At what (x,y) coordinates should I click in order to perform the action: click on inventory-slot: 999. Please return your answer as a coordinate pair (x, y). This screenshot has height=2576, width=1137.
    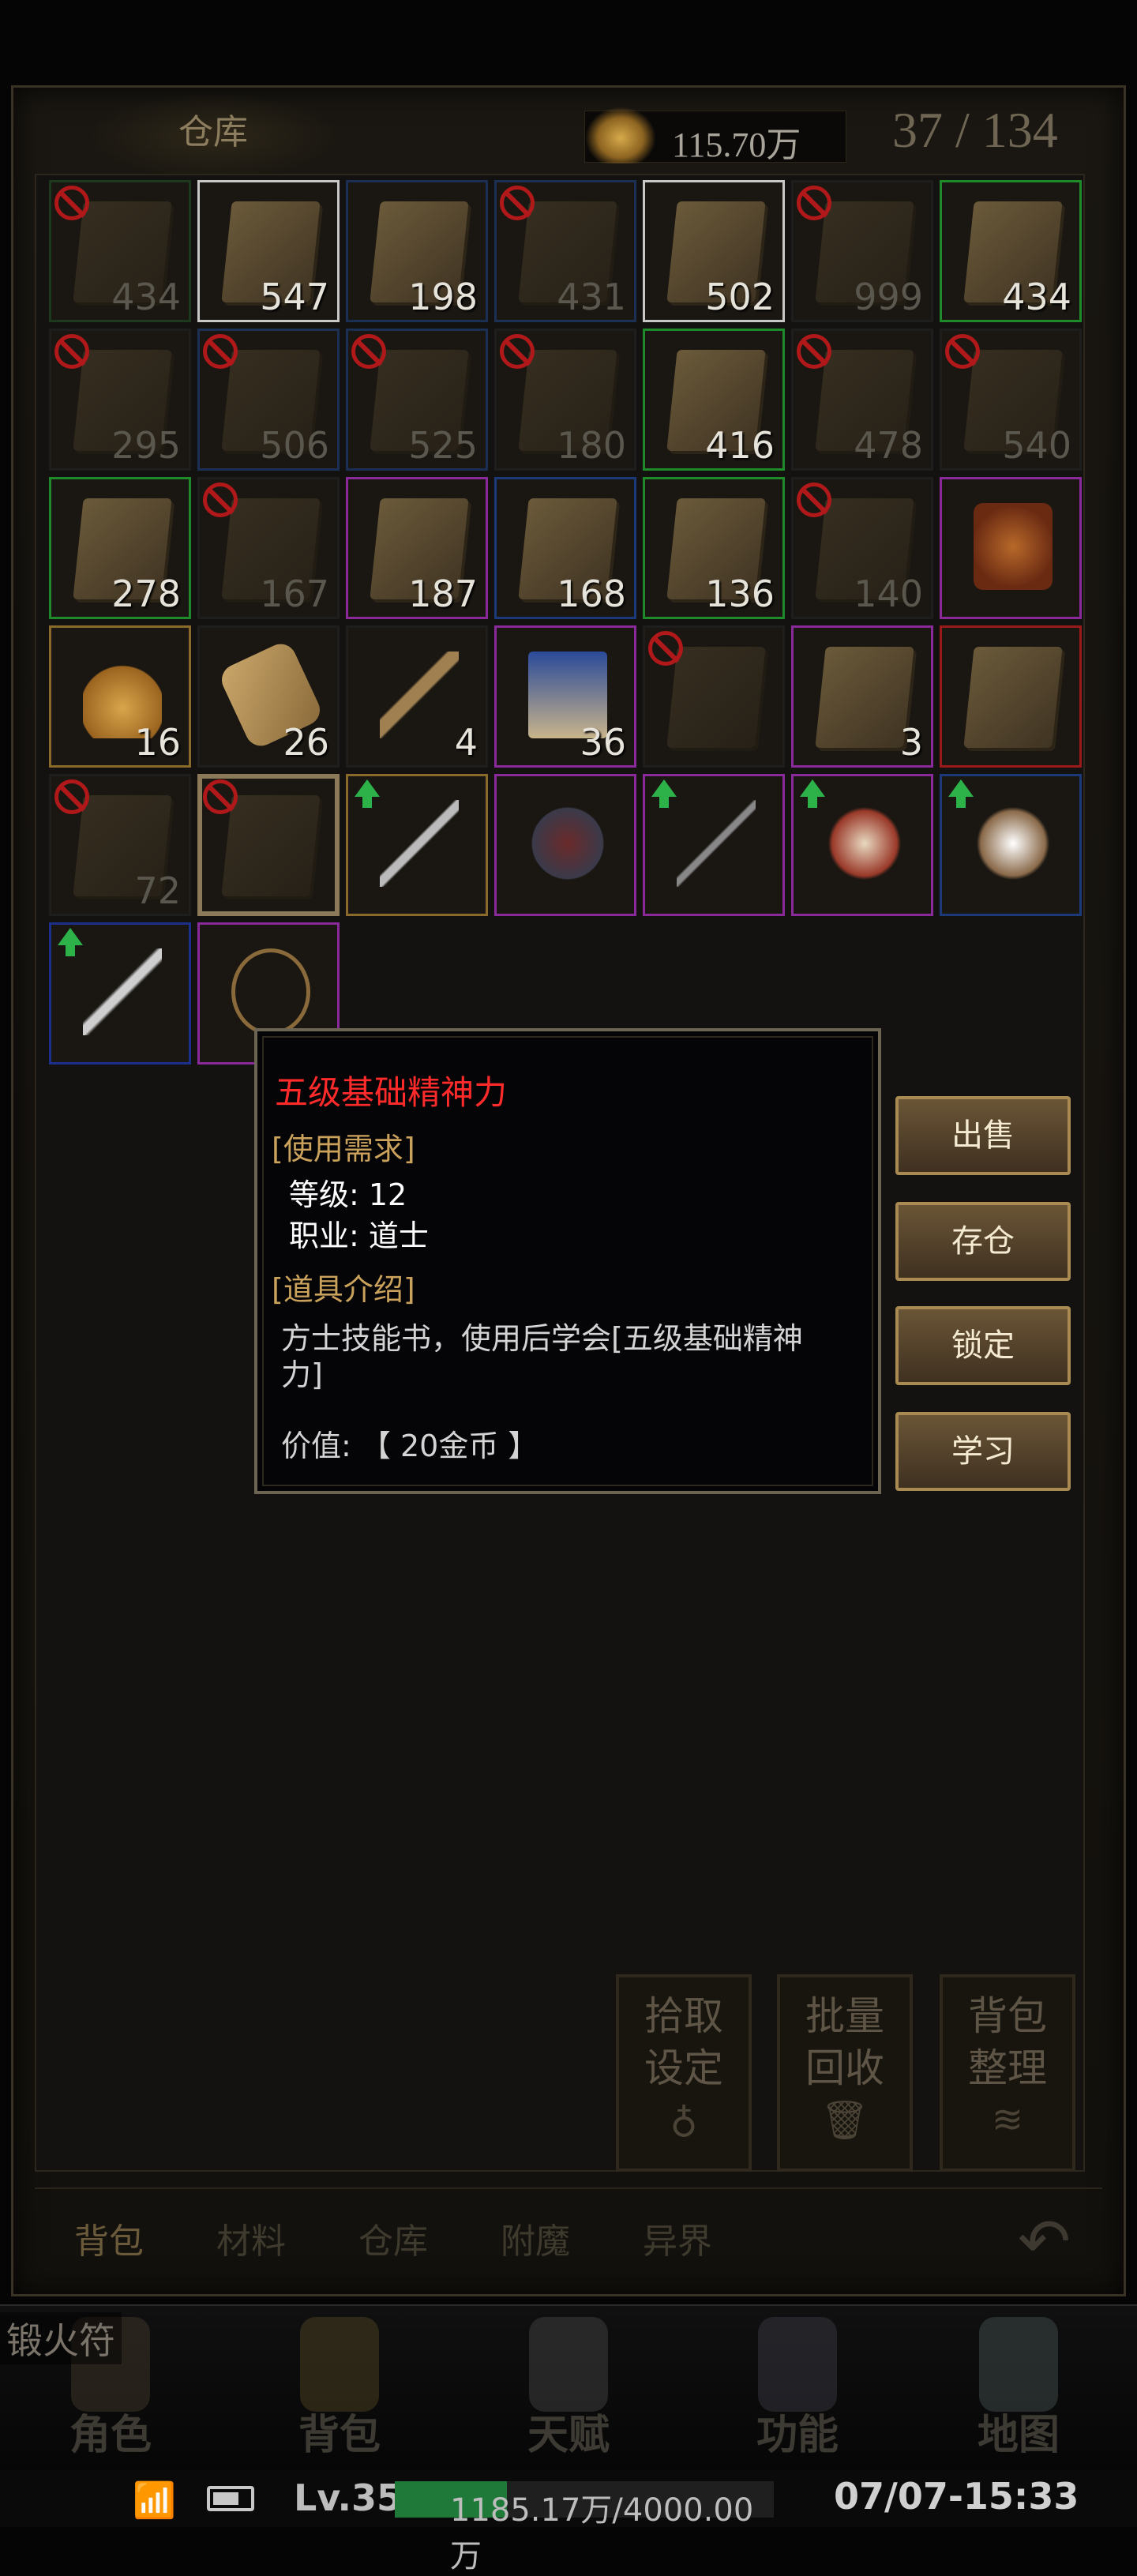
    Looking at the image, I should click on (862, 251).